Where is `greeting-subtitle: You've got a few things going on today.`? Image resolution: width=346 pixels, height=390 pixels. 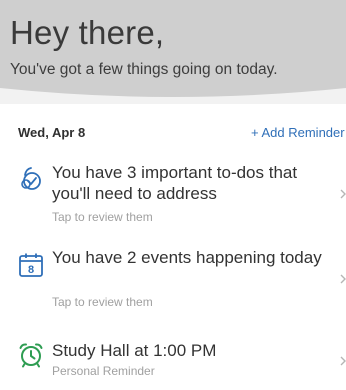 greeting-subtitle: You've got a few things going on today. is located at coordinates (144, 69).